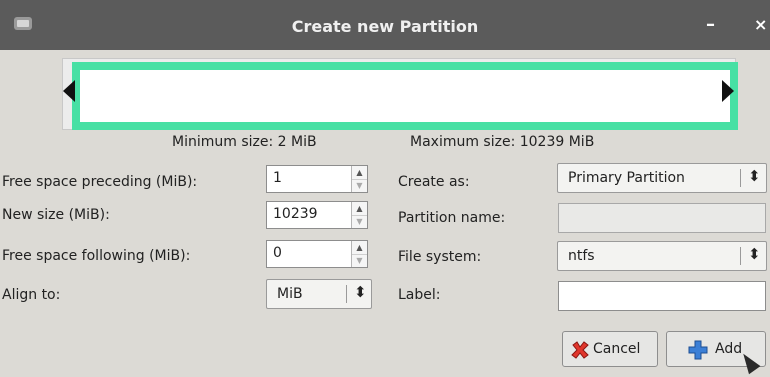  Describe the element at coordinates (662, 256) in the screenshot. I see `file-system-dropdown: ntfs ⬍` at that location.